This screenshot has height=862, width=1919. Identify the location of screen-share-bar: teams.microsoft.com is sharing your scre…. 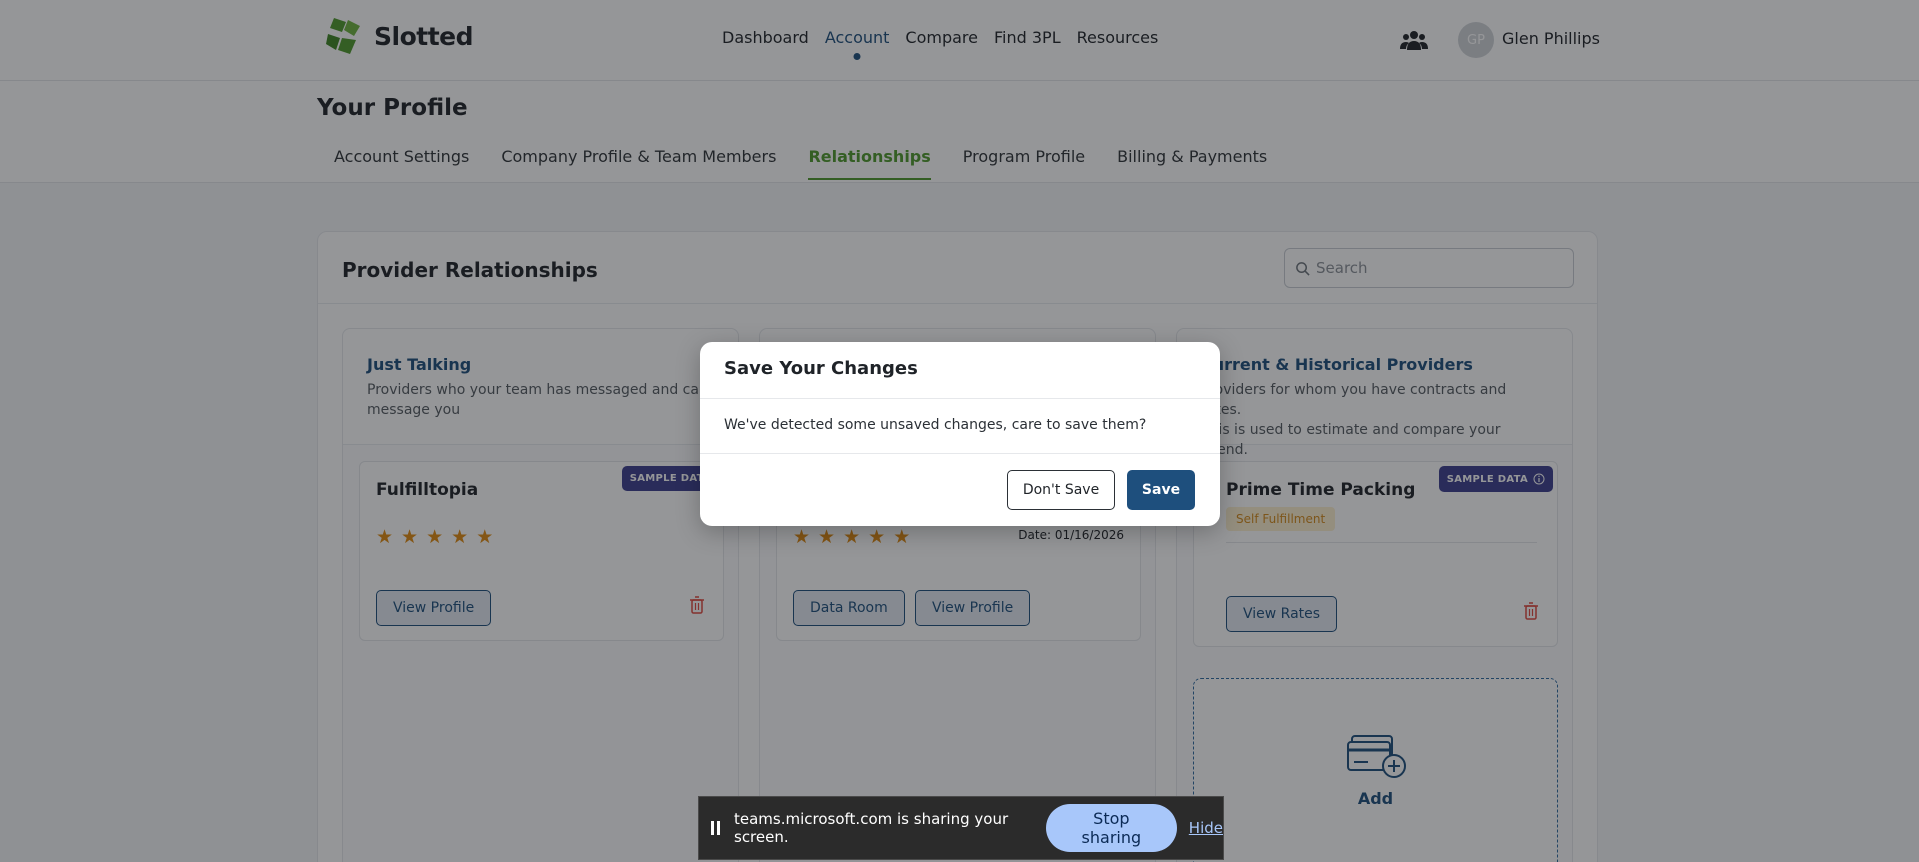
(961, 828).